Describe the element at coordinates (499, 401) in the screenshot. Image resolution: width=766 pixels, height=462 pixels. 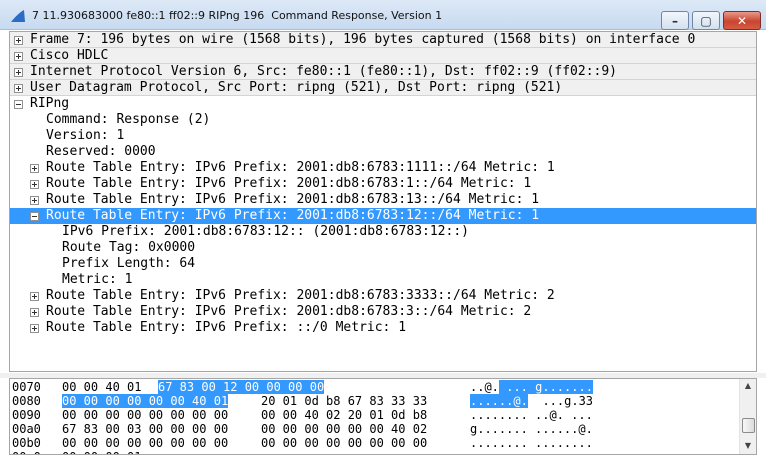
I see `ascii-text-selected: ......@.` at that location.